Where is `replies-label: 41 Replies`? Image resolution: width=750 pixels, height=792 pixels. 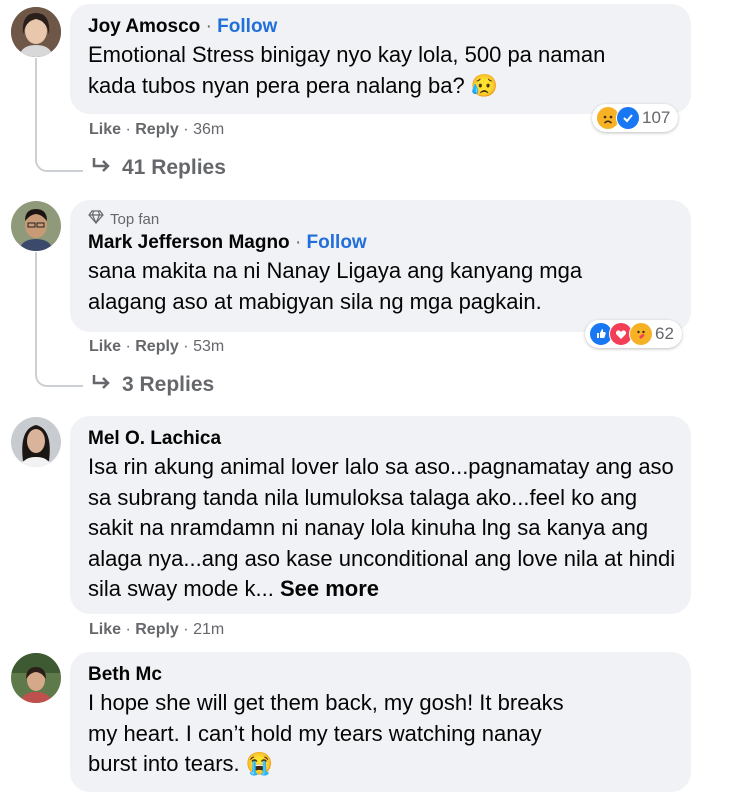 replies-label: 41 Replies is located at coordinates (174, 167).